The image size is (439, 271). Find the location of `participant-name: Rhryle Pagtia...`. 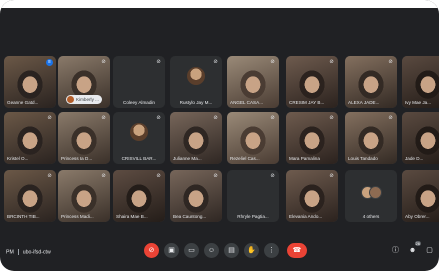

participant-name: Rhryle Pagtia... is located at coordinates (253, 216).